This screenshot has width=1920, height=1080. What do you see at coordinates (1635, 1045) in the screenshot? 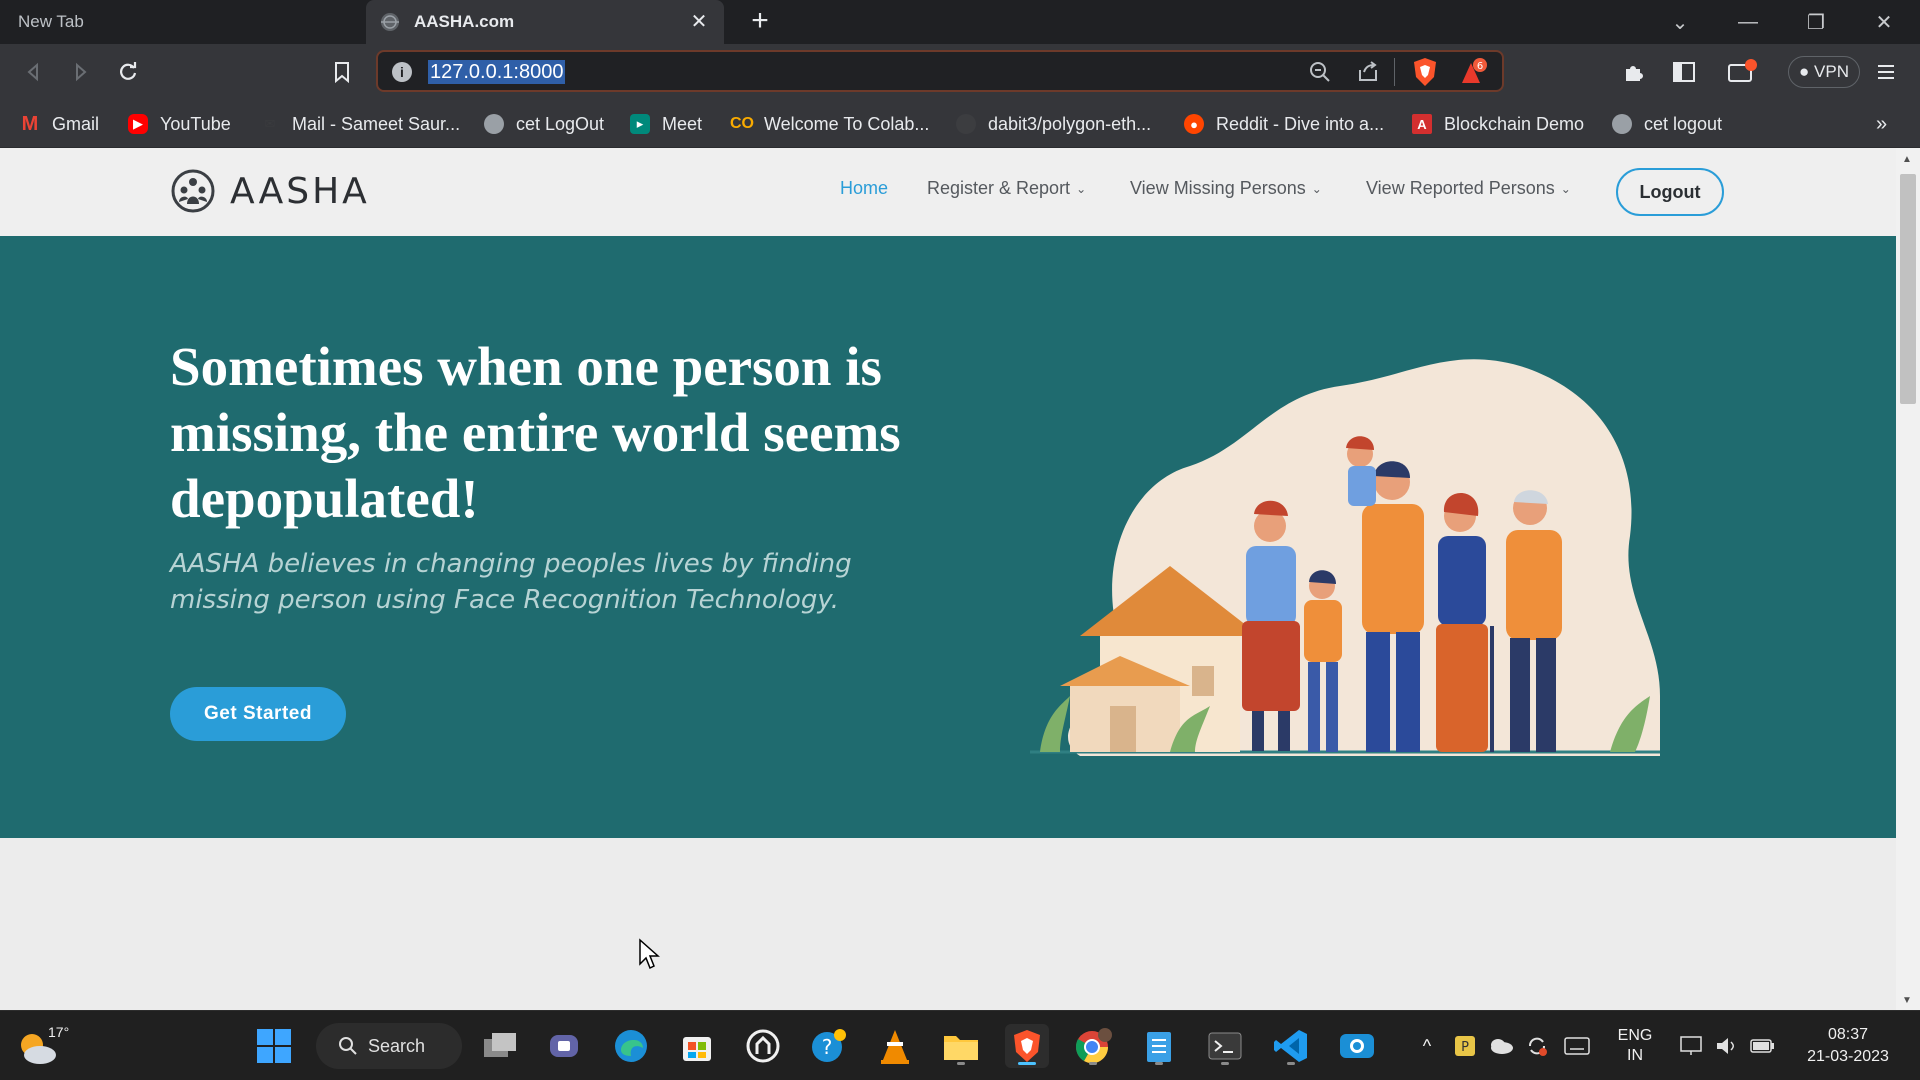
I see `language-indicator: ENG IN` at bounding box center [1635, 1045].